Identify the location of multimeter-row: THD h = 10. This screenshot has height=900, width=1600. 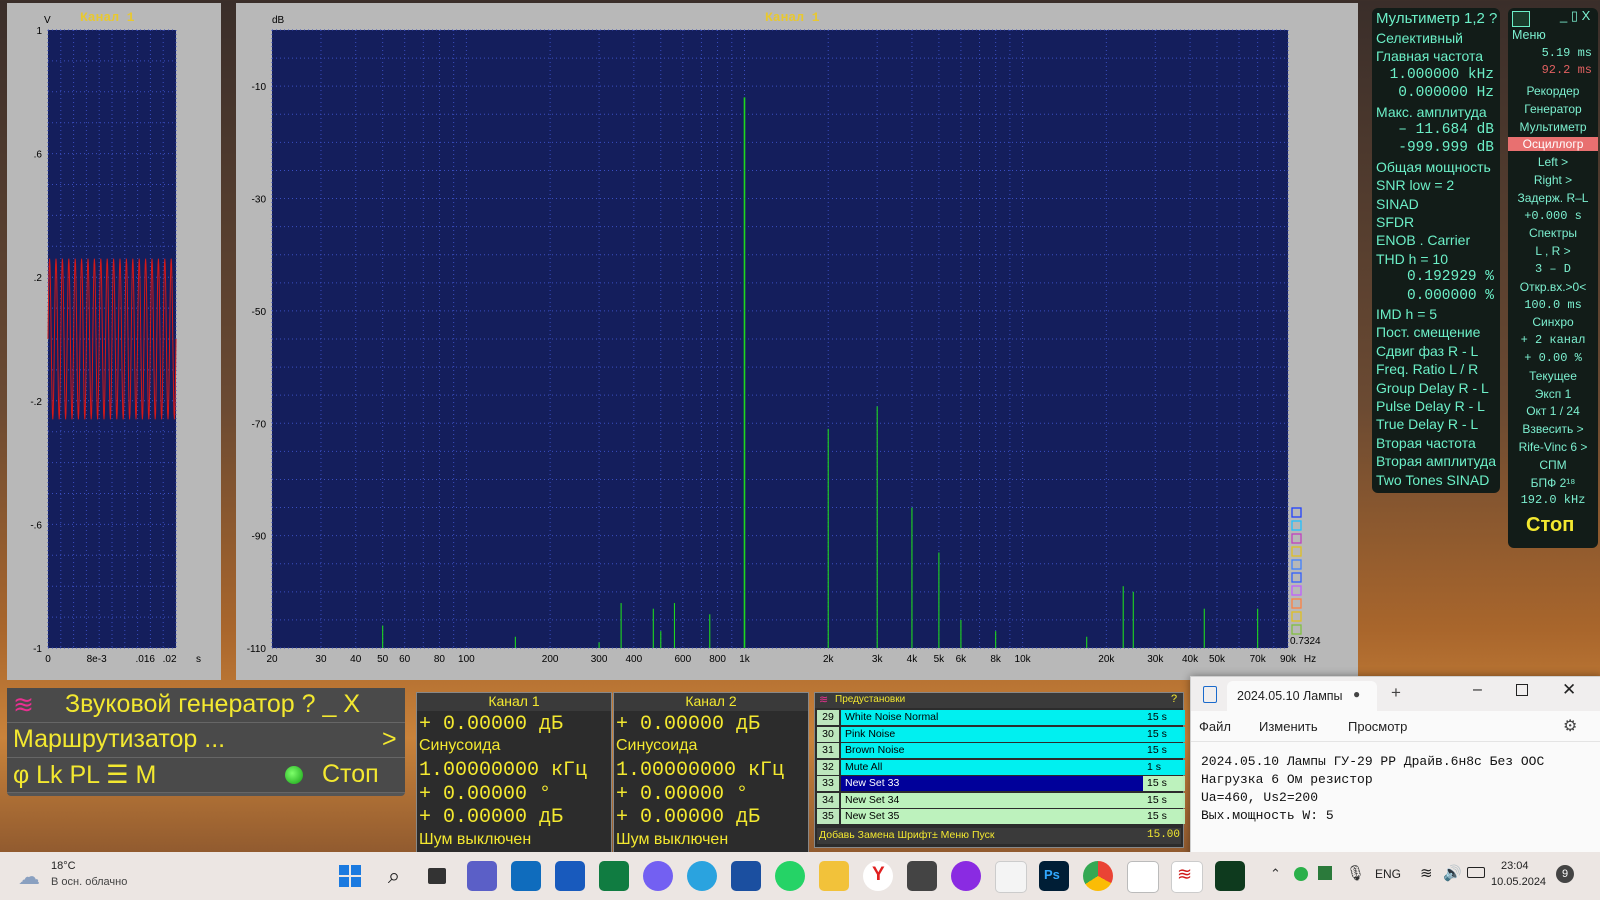
(1412, 259).